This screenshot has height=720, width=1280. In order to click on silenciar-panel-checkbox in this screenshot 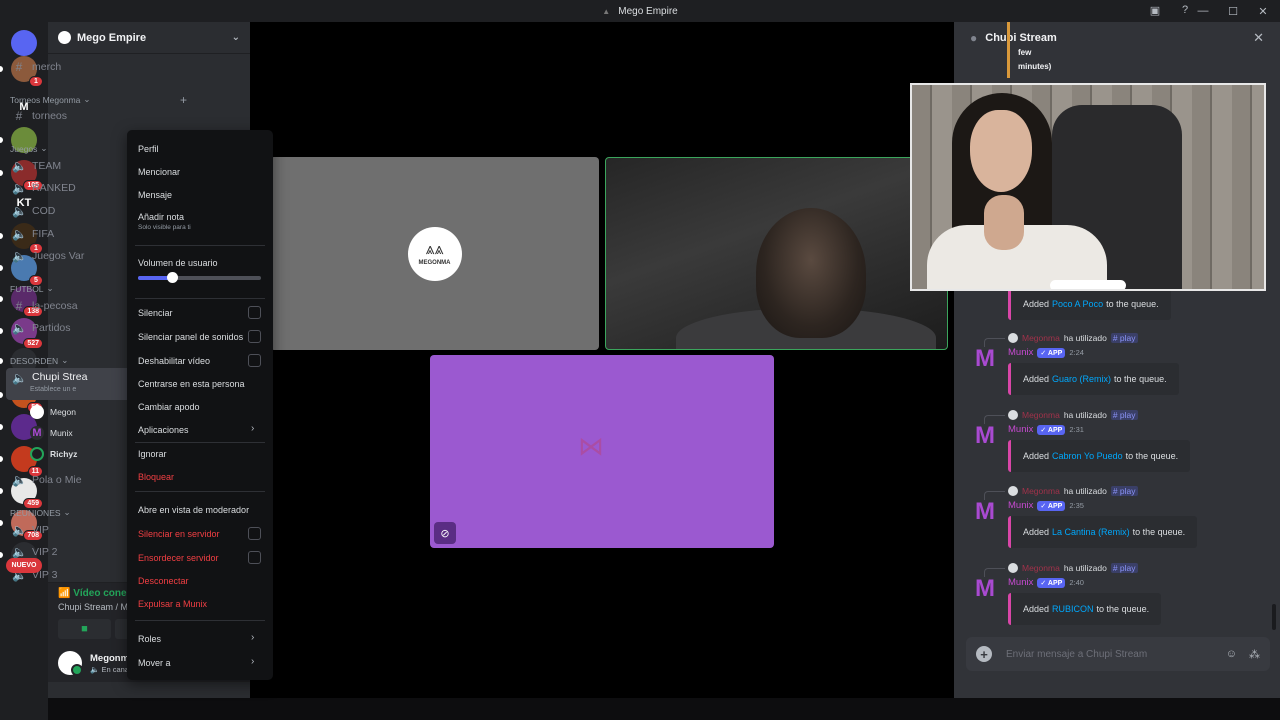, I will do `click(254, 336)`.